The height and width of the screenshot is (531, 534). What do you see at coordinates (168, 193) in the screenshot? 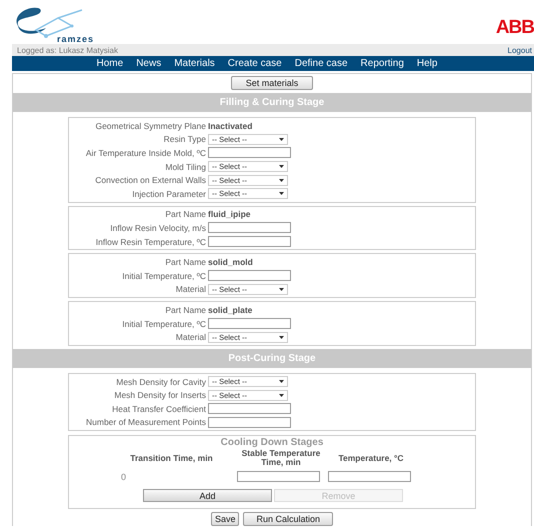
I see `field-label: Injection Parameter` at bounding box center [168, 193].